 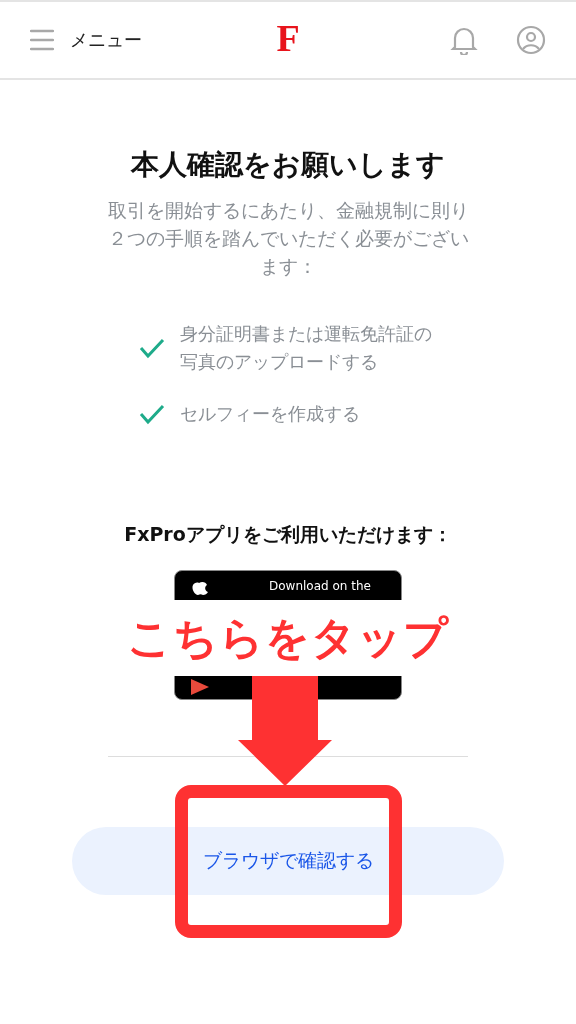 I want to click on page-title: 本人確認をお願いします, so click(x=288, y=165).